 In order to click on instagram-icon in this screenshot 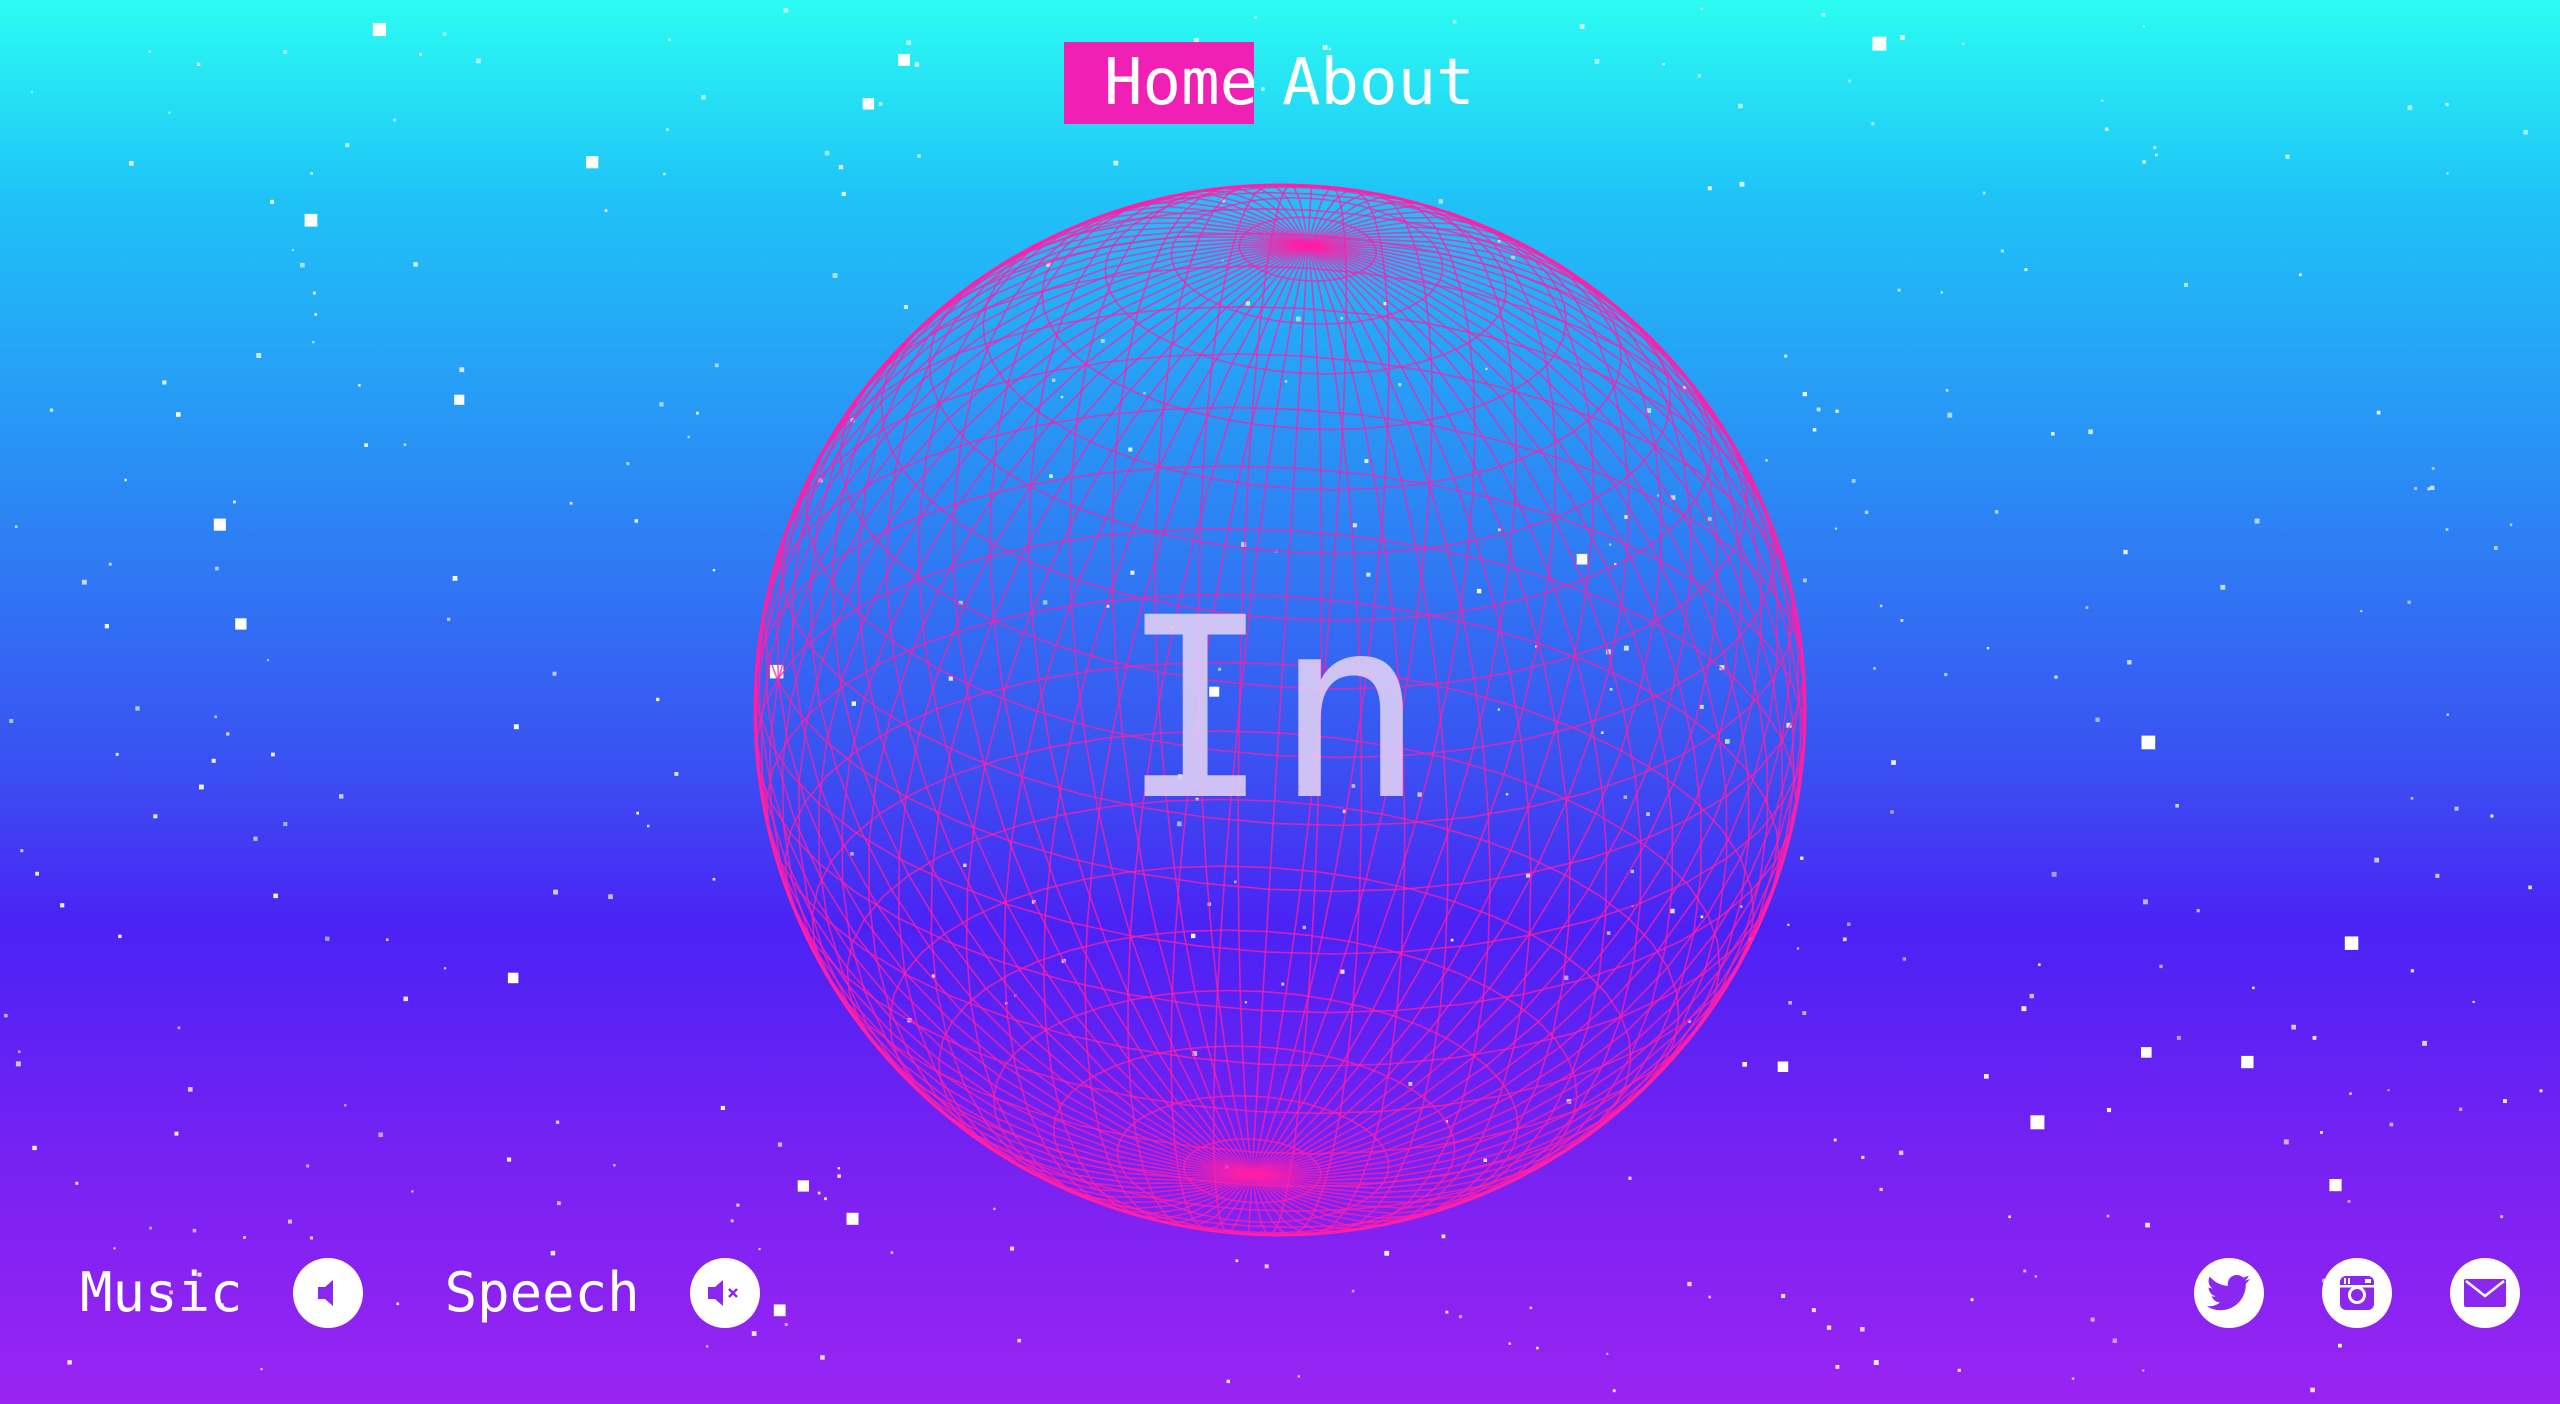, I will do `click(2357, 1293)`.